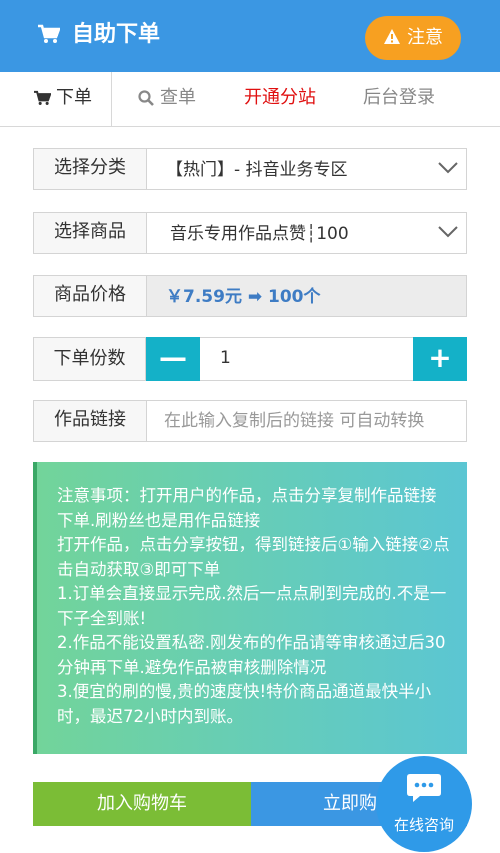  I want to click on price-display: 商品价格 ￥7.59元 ➡ 100个, so click(250, 296).